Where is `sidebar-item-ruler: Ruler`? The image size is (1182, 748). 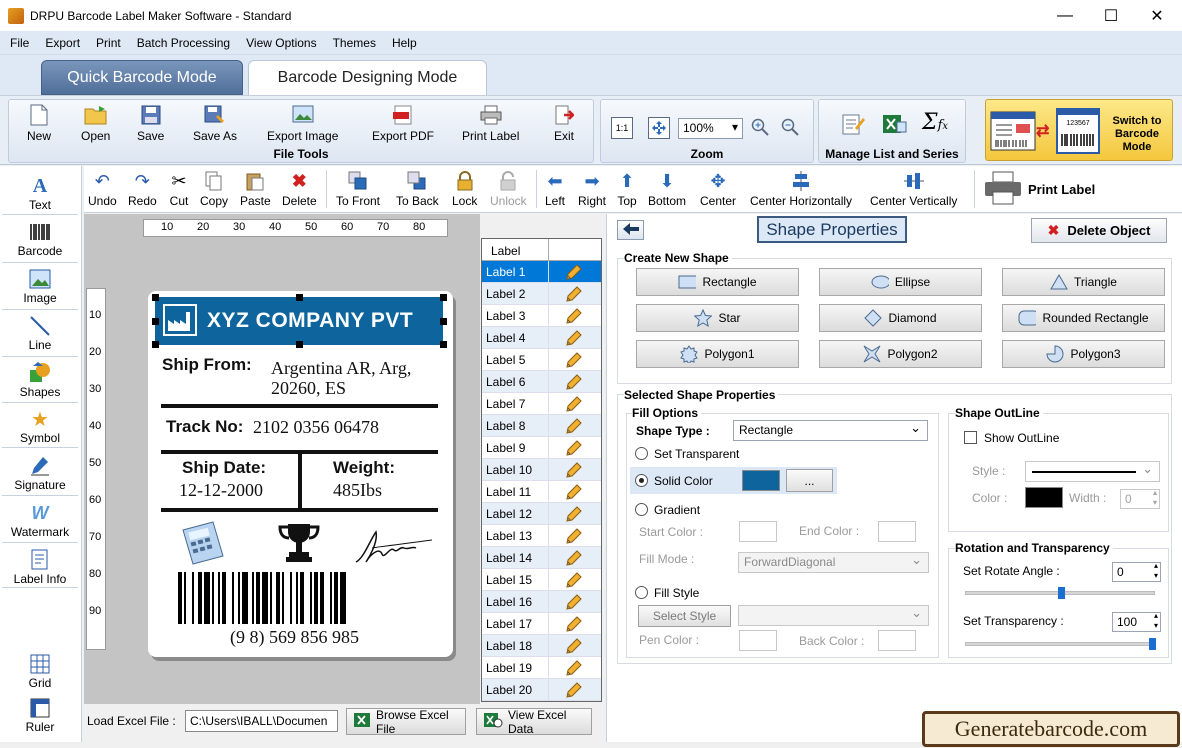 sidebar-item-ruler: Ruler is located at coordinates (40, 715).